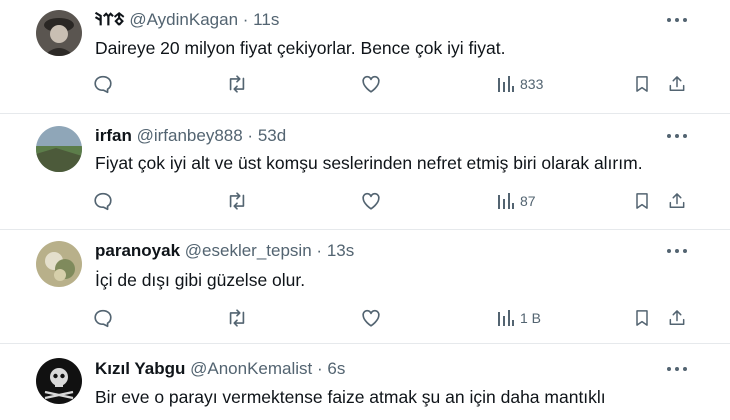 The image size is (730, 420). I want to click on view-count: 1 B, so click(531, 318).